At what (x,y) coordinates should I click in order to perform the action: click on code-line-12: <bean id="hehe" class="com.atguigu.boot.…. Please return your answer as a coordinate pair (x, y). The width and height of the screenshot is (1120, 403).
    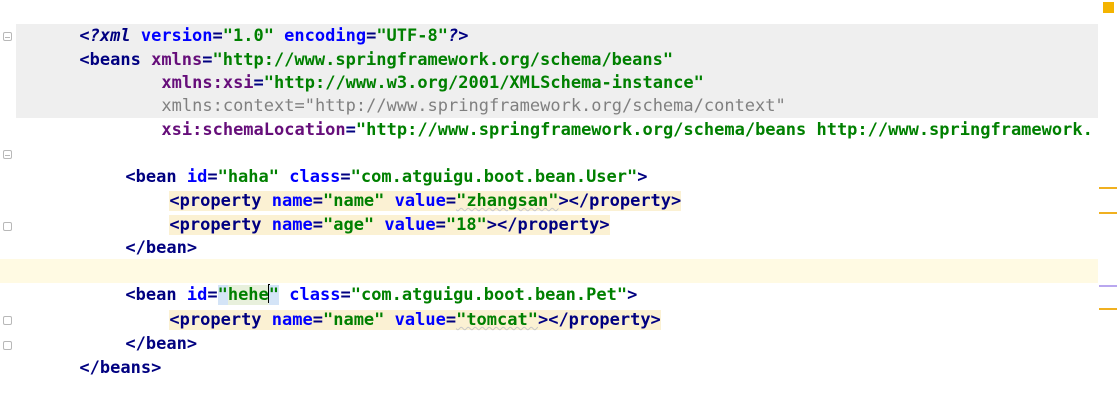
    Looking at the image, I should click on (549, 282).